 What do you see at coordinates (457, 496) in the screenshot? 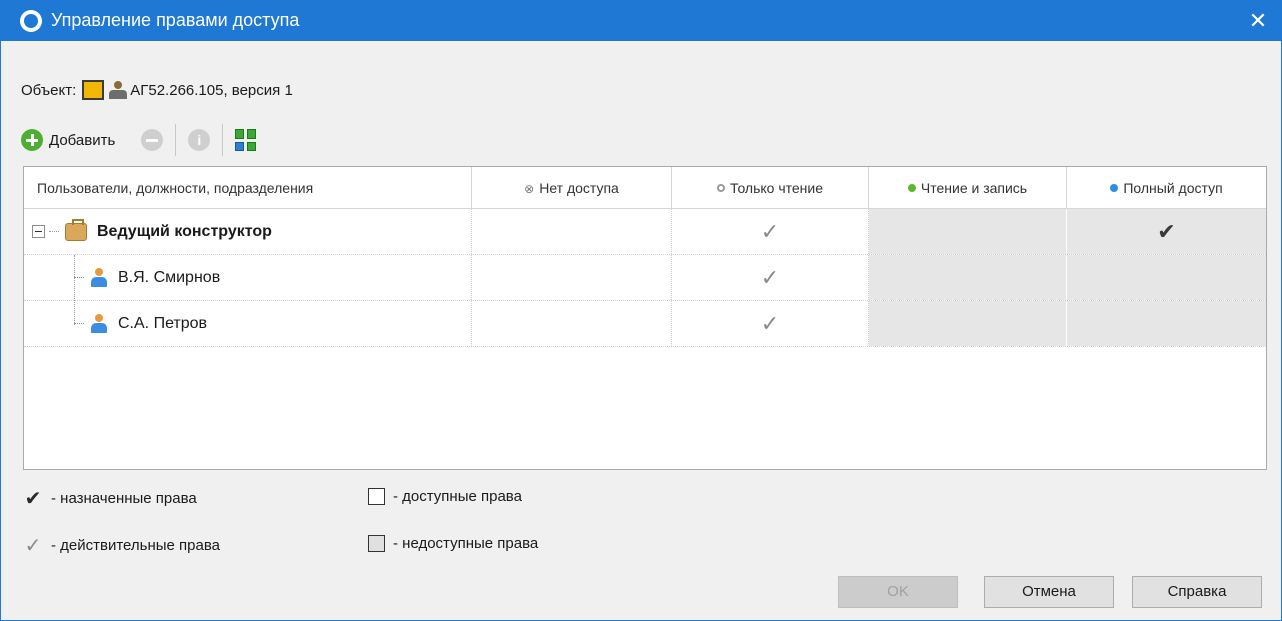
I see `legend-available-text: - доступные права` at bounding box center [457, 496].